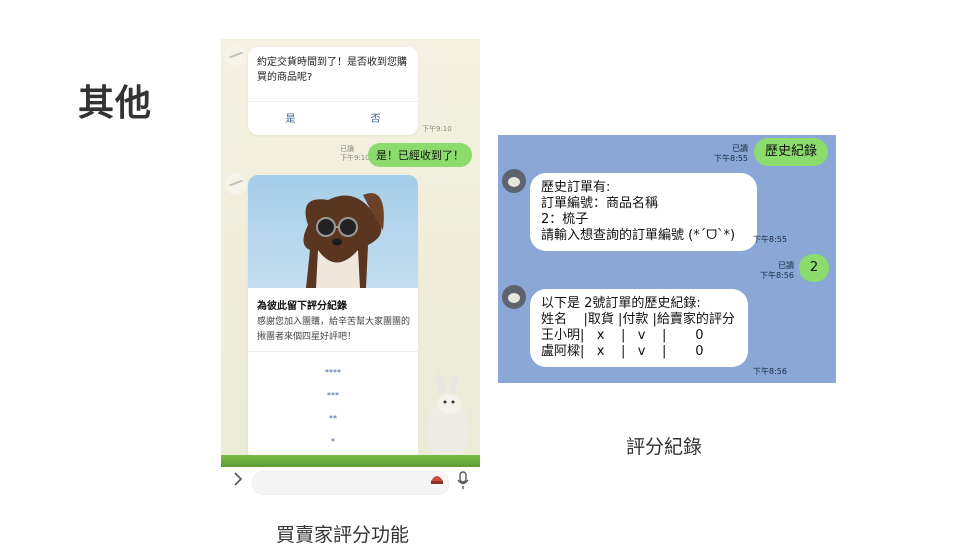 Image resolution: width=960 pixels, height=547 pixels. I want to click on bubble-line: 訂單編號：商品名稱, so click(600, 203).